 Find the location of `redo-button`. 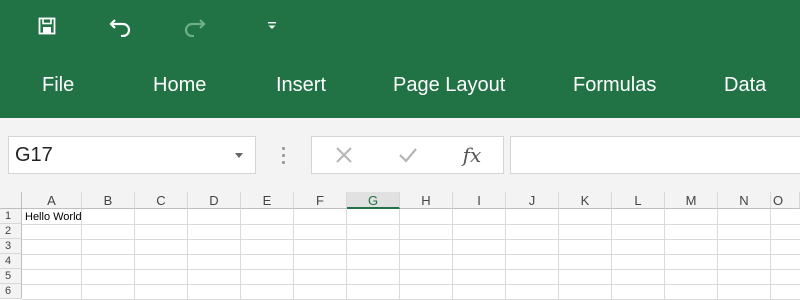

redo-button is located at coordinates (194, 26).